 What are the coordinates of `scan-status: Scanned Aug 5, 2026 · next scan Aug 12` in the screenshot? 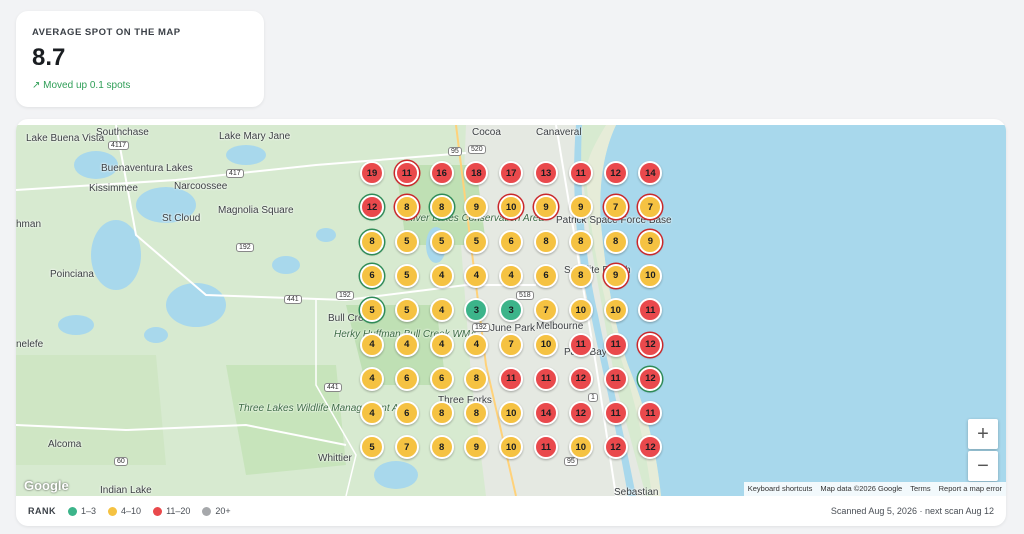 It's located at (912, 511).